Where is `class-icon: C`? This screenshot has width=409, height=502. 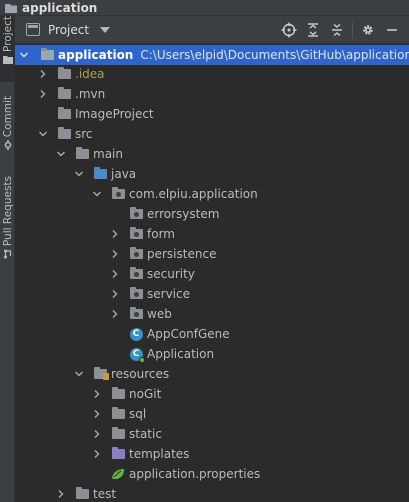
class-icon: C is located at coordinates (136, 334).